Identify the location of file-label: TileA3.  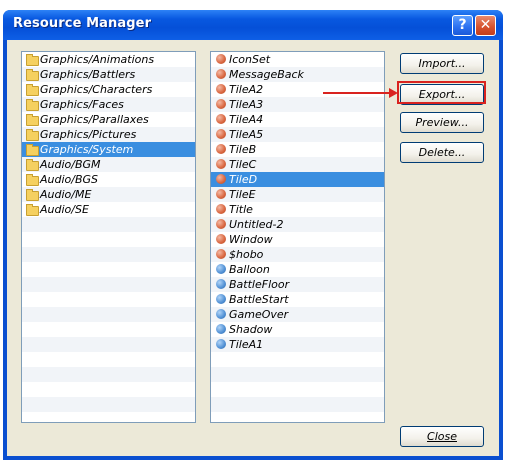
(246, 104).